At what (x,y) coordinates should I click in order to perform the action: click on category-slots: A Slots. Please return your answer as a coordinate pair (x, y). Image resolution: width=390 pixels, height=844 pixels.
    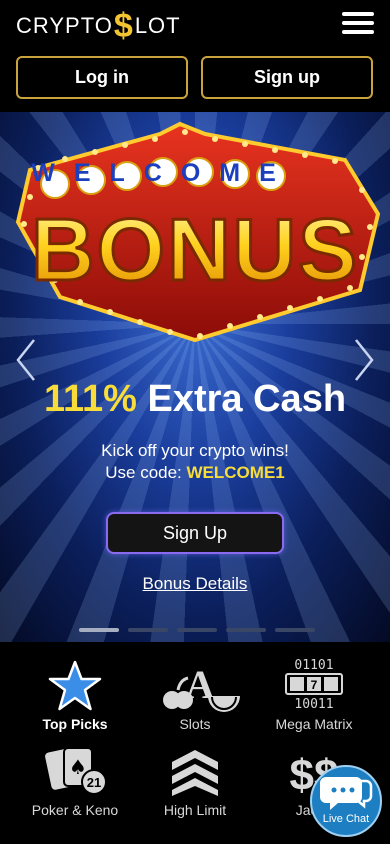
    Looking at the image, I should click on (195, 696).